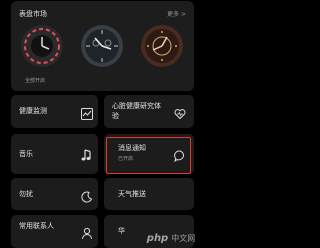 This screenshot has height=248, width=320. What do you see at coordinates (149, 194) in the screenshot?
I see `weather-tile: 天气推送` at bounding box center [149, 194].